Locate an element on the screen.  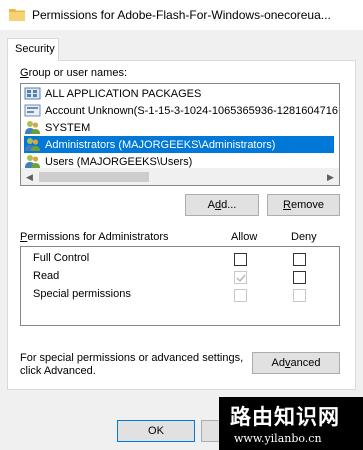
watermark-title: 路由知识网 is located at coordinates (285, 417).